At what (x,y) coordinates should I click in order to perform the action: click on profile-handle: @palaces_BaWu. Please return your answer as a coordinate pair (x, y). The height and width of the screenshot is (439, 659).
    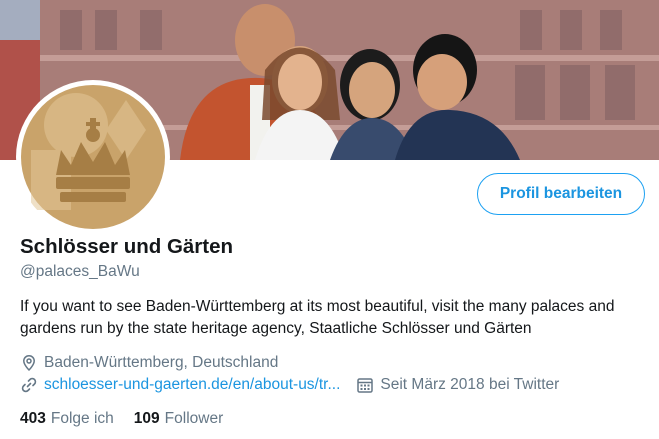
    Looking at the image, I should click on (80, 271).